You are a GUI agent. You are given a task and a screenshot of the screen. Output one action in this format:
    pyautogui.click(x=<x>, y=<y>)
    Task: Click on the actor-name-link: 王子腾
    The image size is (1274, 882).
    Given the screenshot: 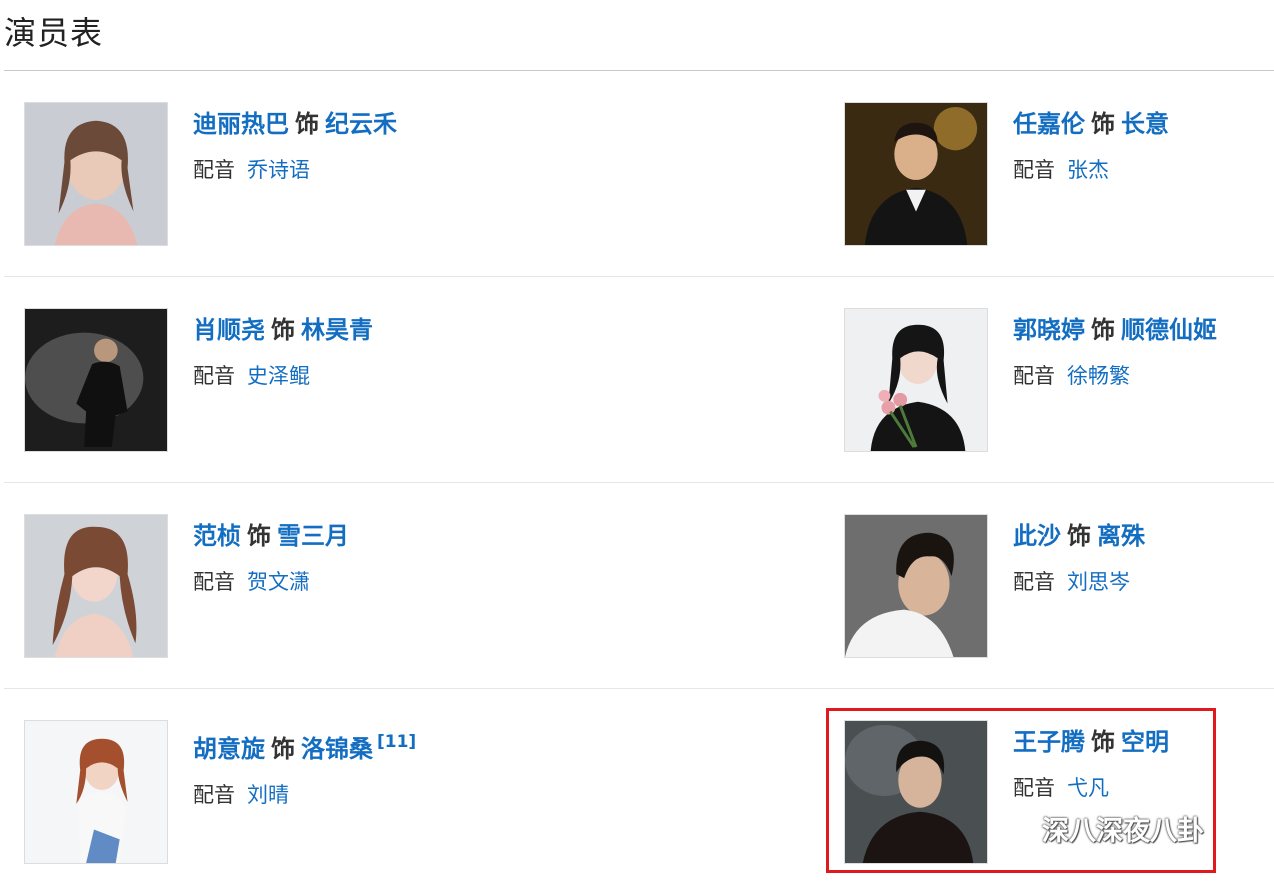 What is the action you would take?
    pyautogui.click(x=1049, y=742)
    